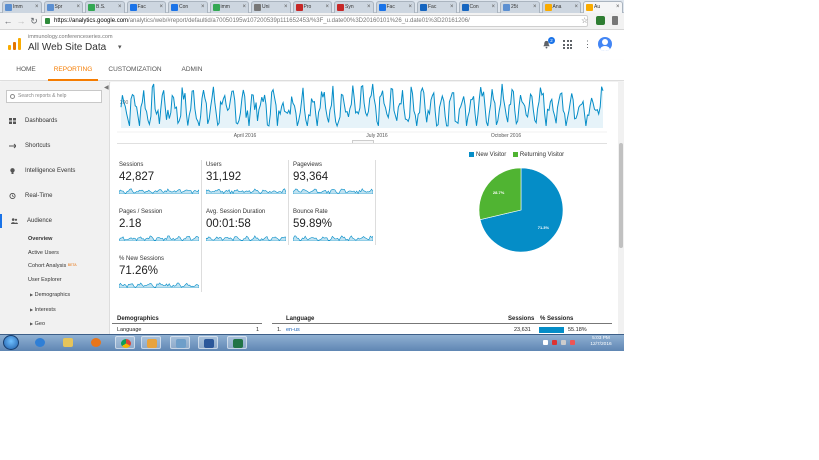  I want to click on browser-tab: Syn ×, so click(354, 7).